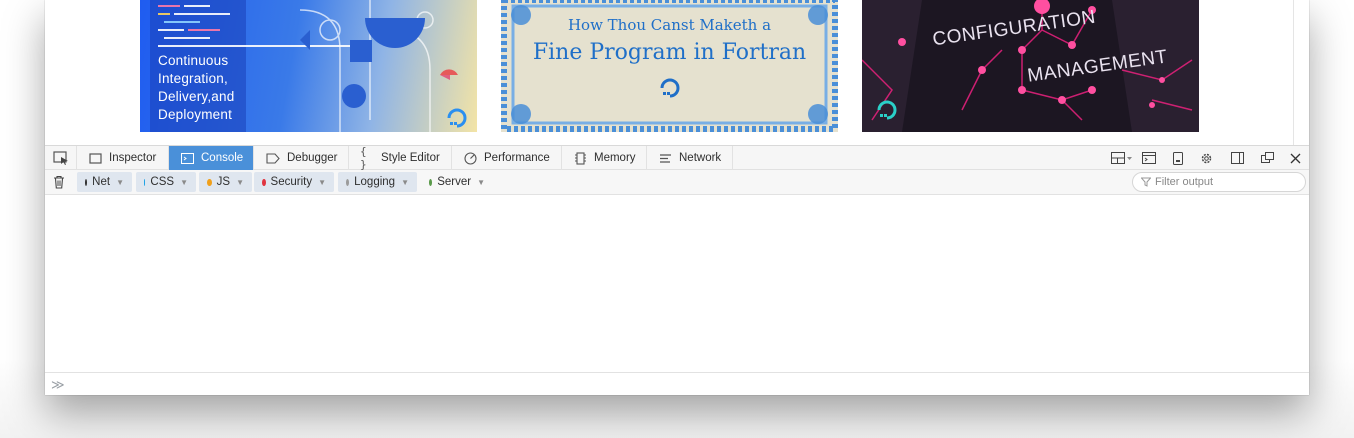 Image resolution: width=1354 pixels, height=438 pixels. Describe the element at coordinates (431, 182) in the screenshot. I see `server-dot-icon` at that location.